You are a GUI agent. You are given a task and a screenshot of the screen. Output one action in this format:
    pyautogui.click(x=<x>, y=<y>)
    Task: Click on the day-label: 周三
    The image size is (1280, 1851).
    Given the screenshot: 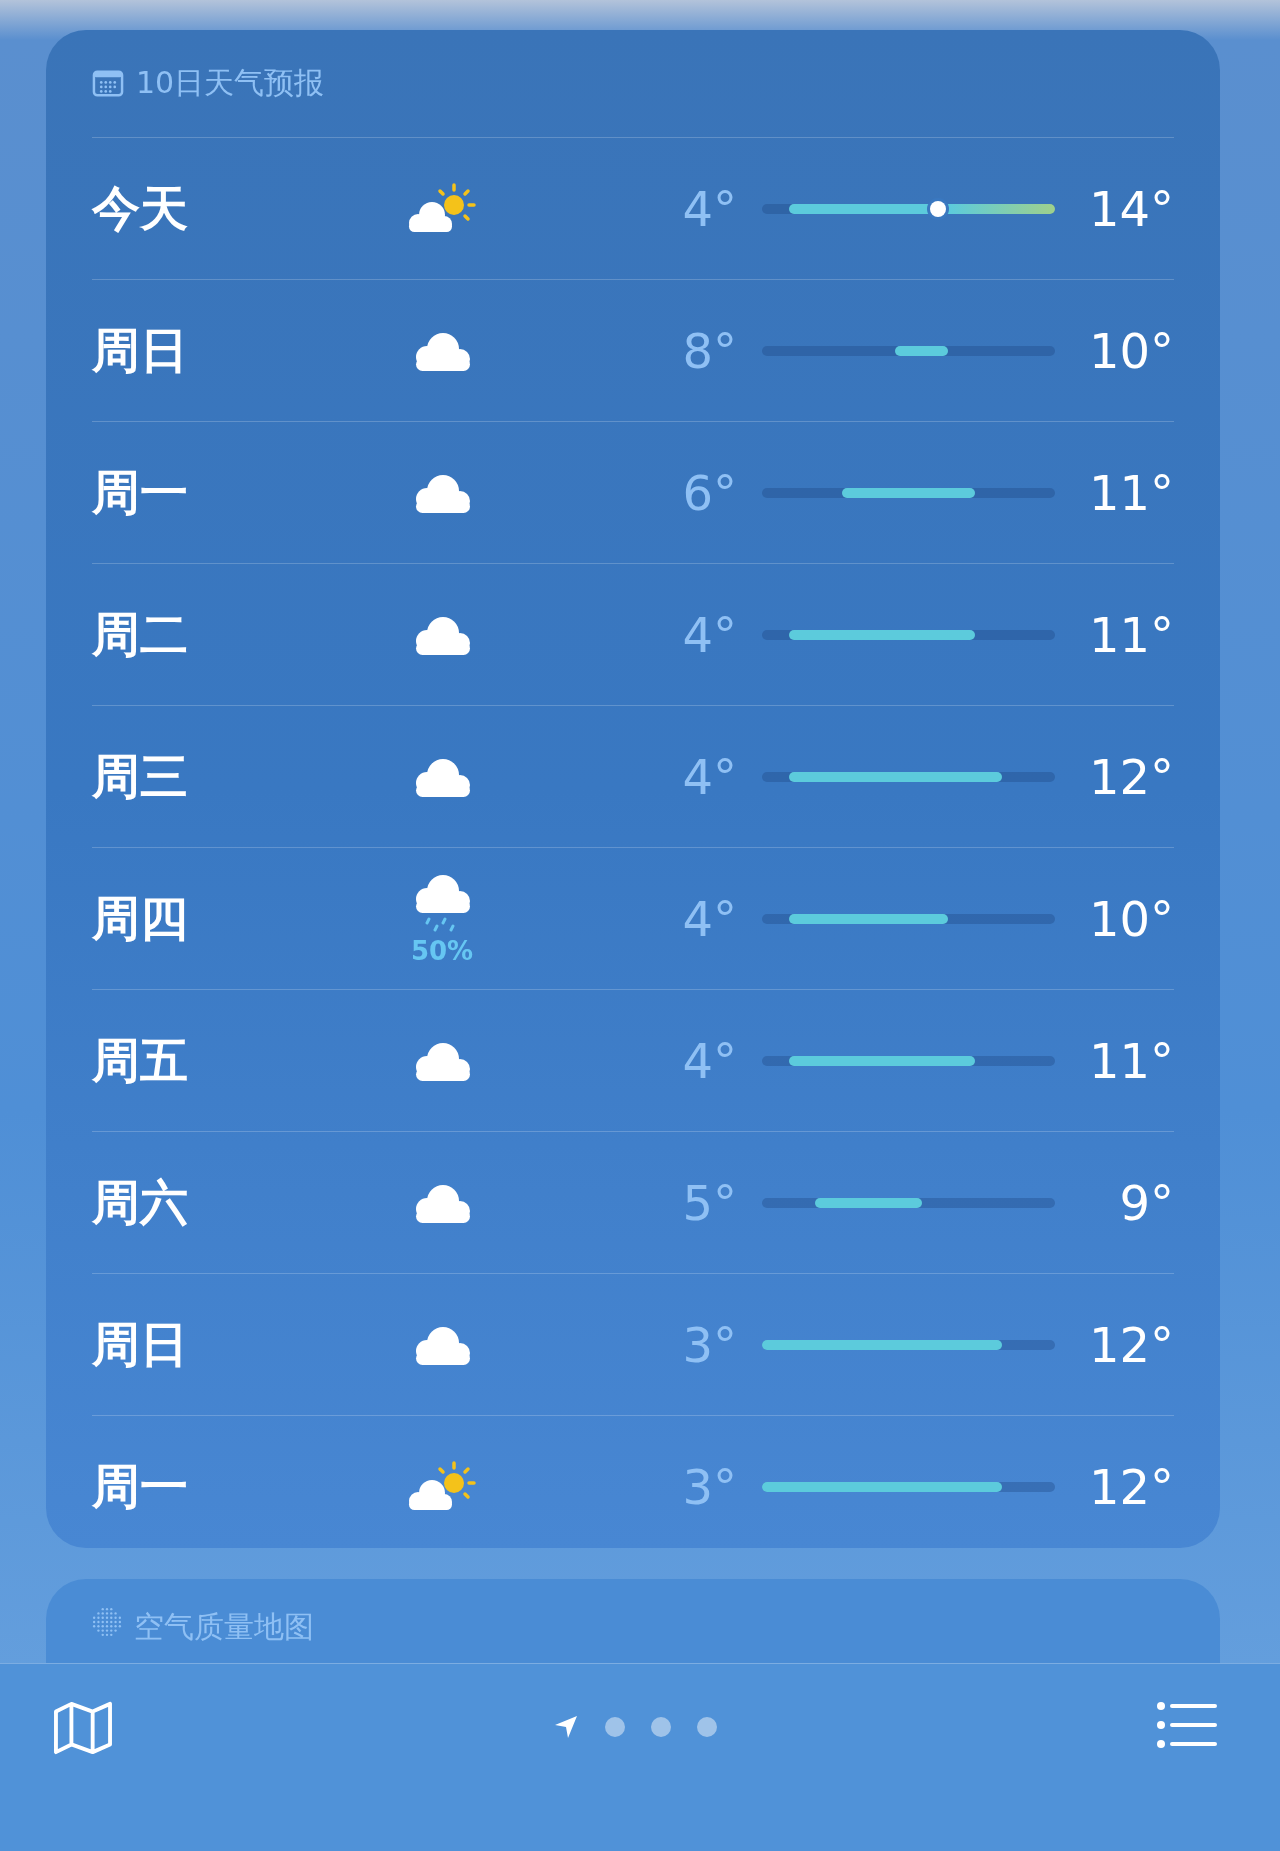 What is the action you would take?
    pyautogui.click(x=140, y=776)
    